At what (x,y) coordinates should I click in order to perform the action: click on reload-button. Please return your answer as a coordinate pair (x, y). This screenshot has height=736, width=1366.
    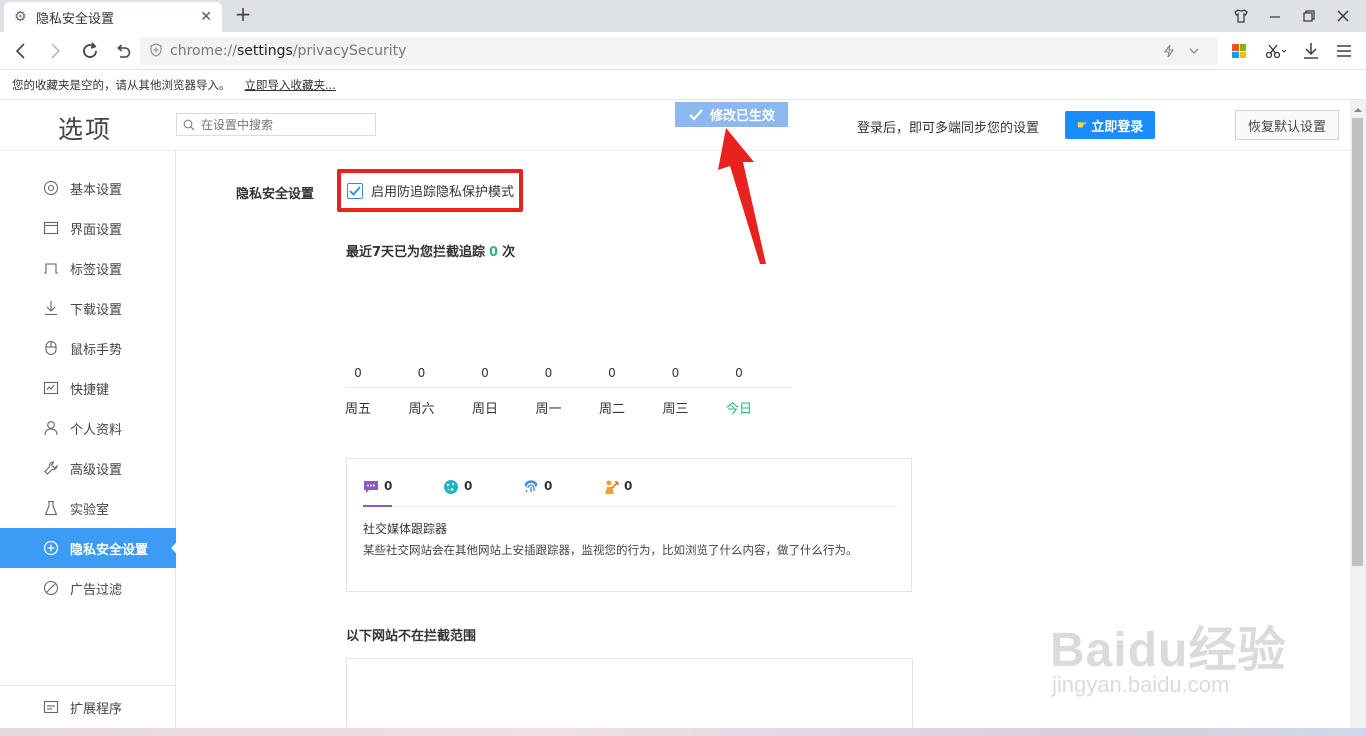
    Looking at the image, I should click on (90, 51).